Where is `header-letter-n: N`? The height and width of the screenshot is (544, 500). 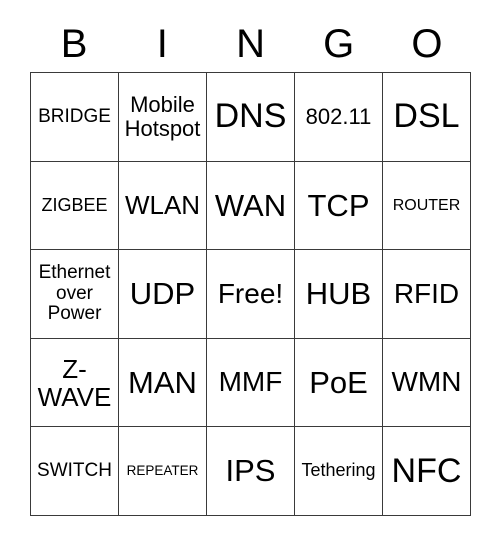
header-letter-n: N is located at coordinates (250, 44).